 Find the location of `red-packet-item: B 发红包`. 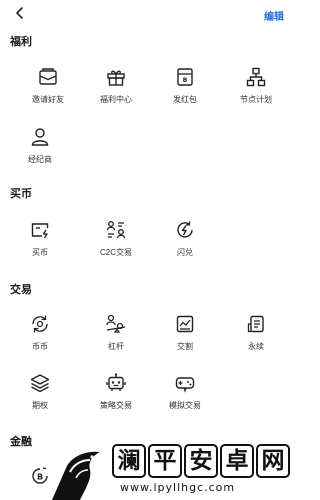

red-packet-item: B 发红包 is located at coordinates (185, 88).